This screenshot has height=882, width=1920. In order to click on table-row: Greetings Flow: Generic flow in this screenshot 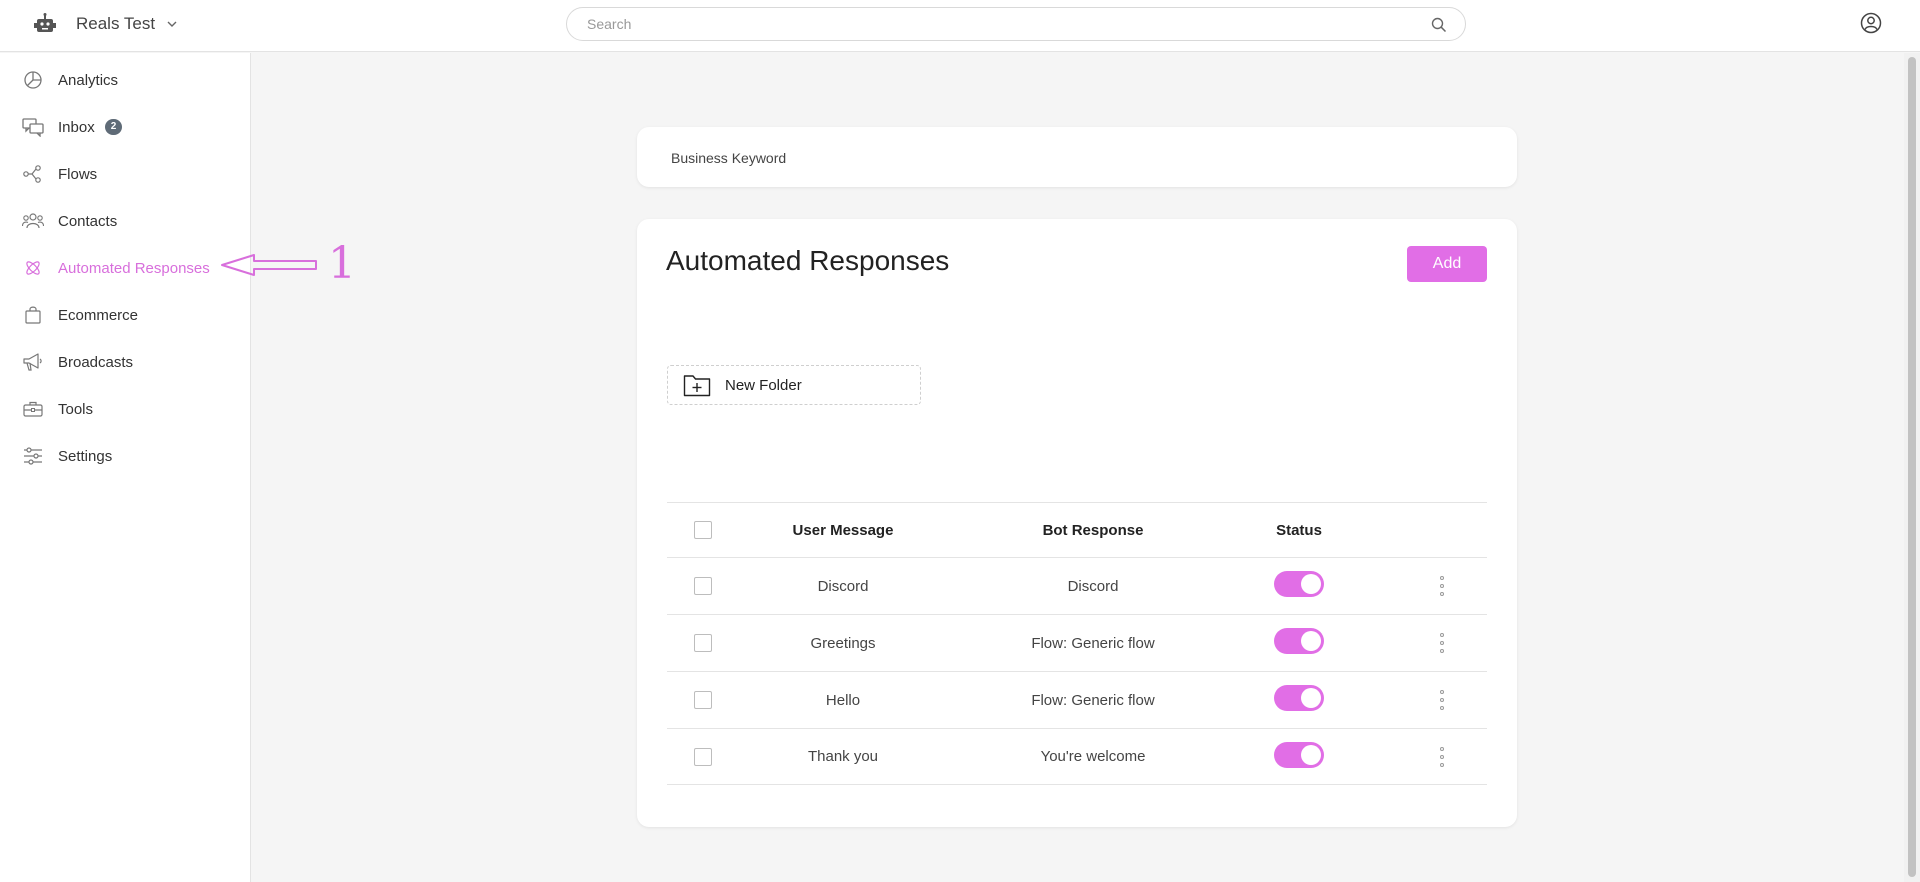, I will do `click(1077, 642)`.